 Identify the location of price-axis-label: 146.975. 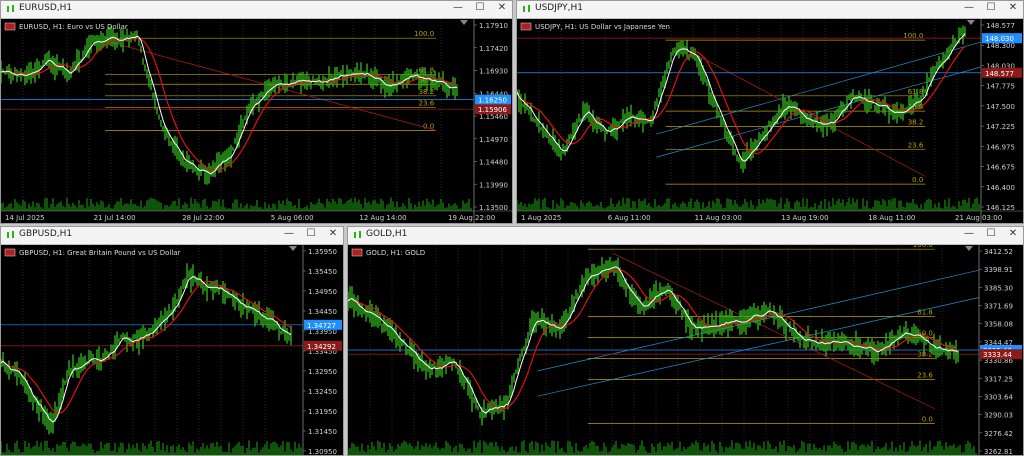
(1000, 147).